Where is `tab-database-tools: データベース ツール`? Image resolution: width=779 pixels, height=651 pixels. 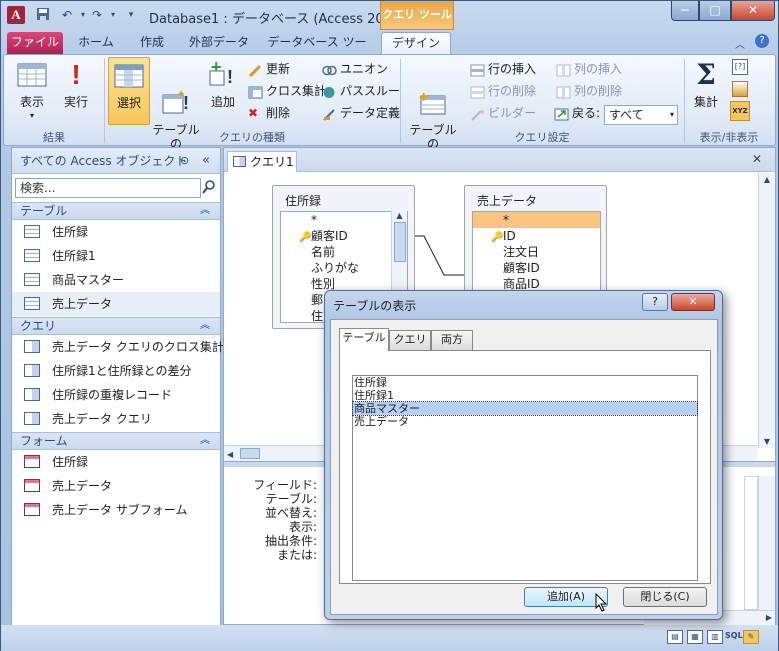
tab-database-tools: データベース ツール is located at coordinates (317, 51).